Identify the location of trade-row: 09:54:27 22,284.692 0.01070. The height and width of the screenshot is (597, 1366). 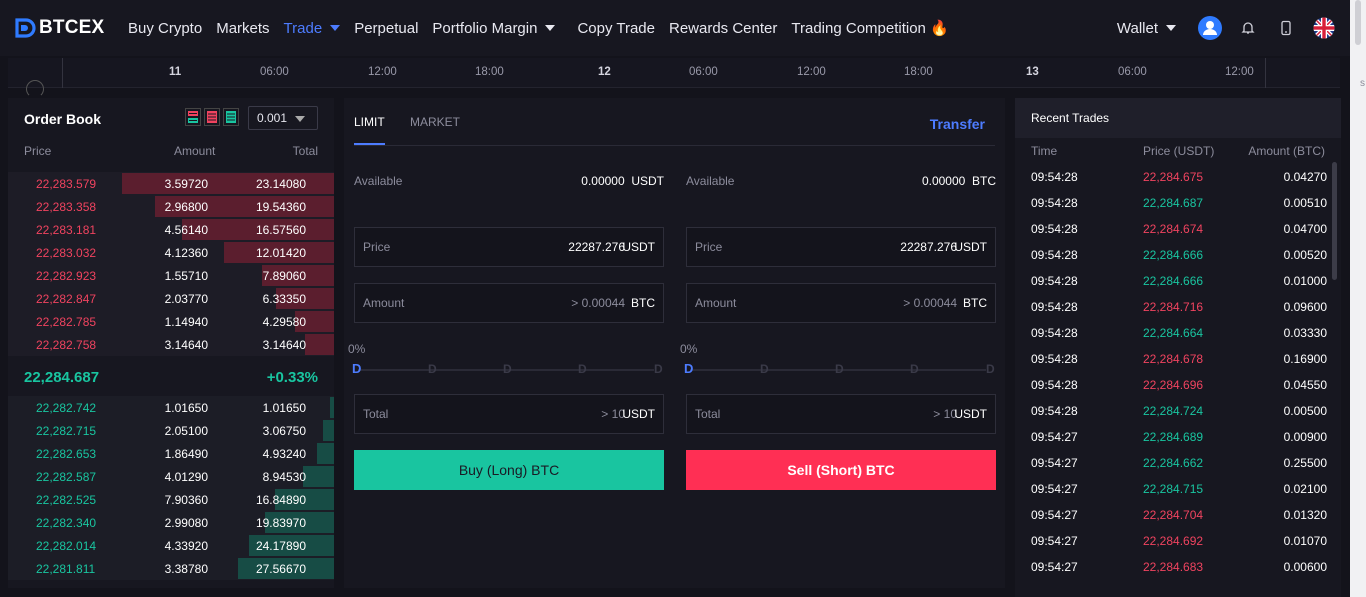
(1173, 541).